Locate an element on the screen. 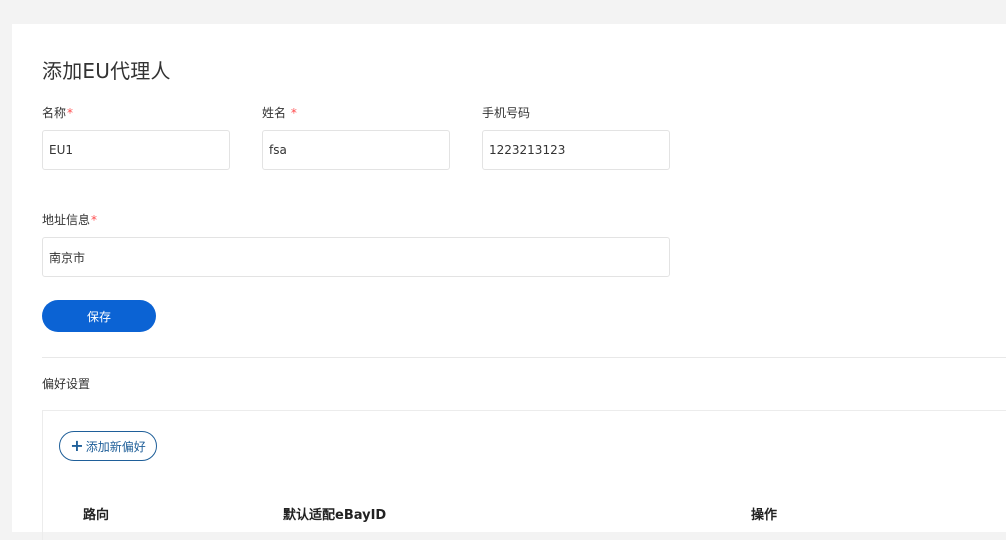 This screenshot has height=540, width=1006. column-header-actions: 操作 is located at coordinates (764, 515).